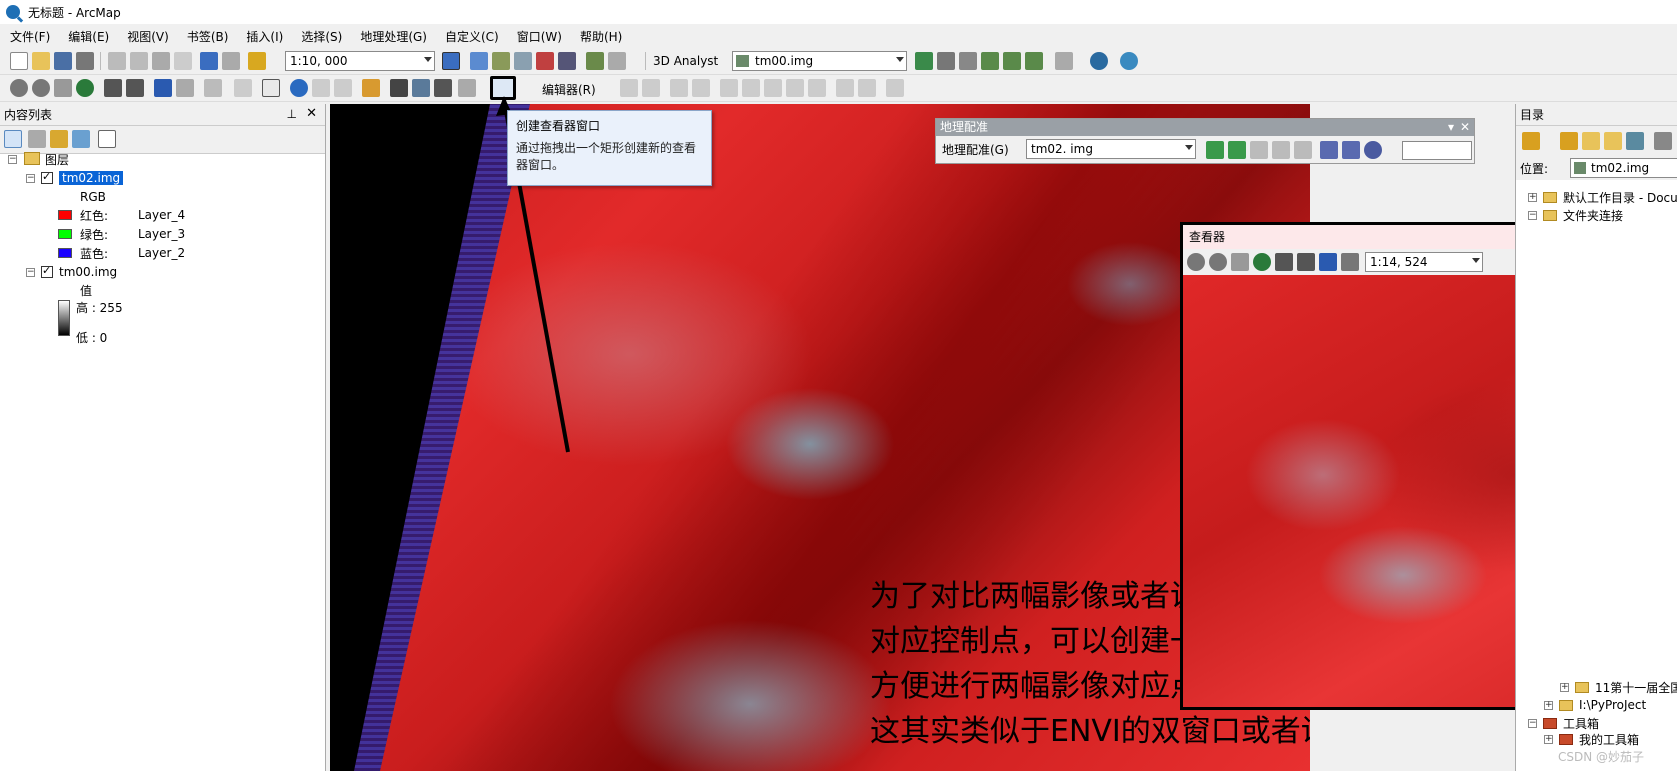  Describe the element at coordinates (1612, 705) in the screenshot. I see `catalog-item-pyproject: I:\PyProJect` at that location.